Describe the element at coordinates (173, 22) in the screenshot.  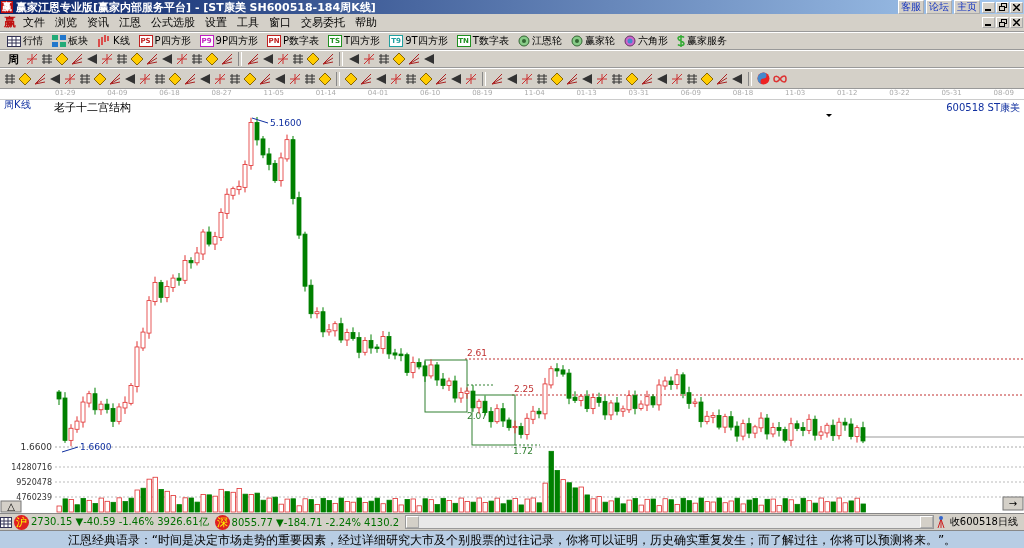
I see `menu-item: 公式选股` at that location.